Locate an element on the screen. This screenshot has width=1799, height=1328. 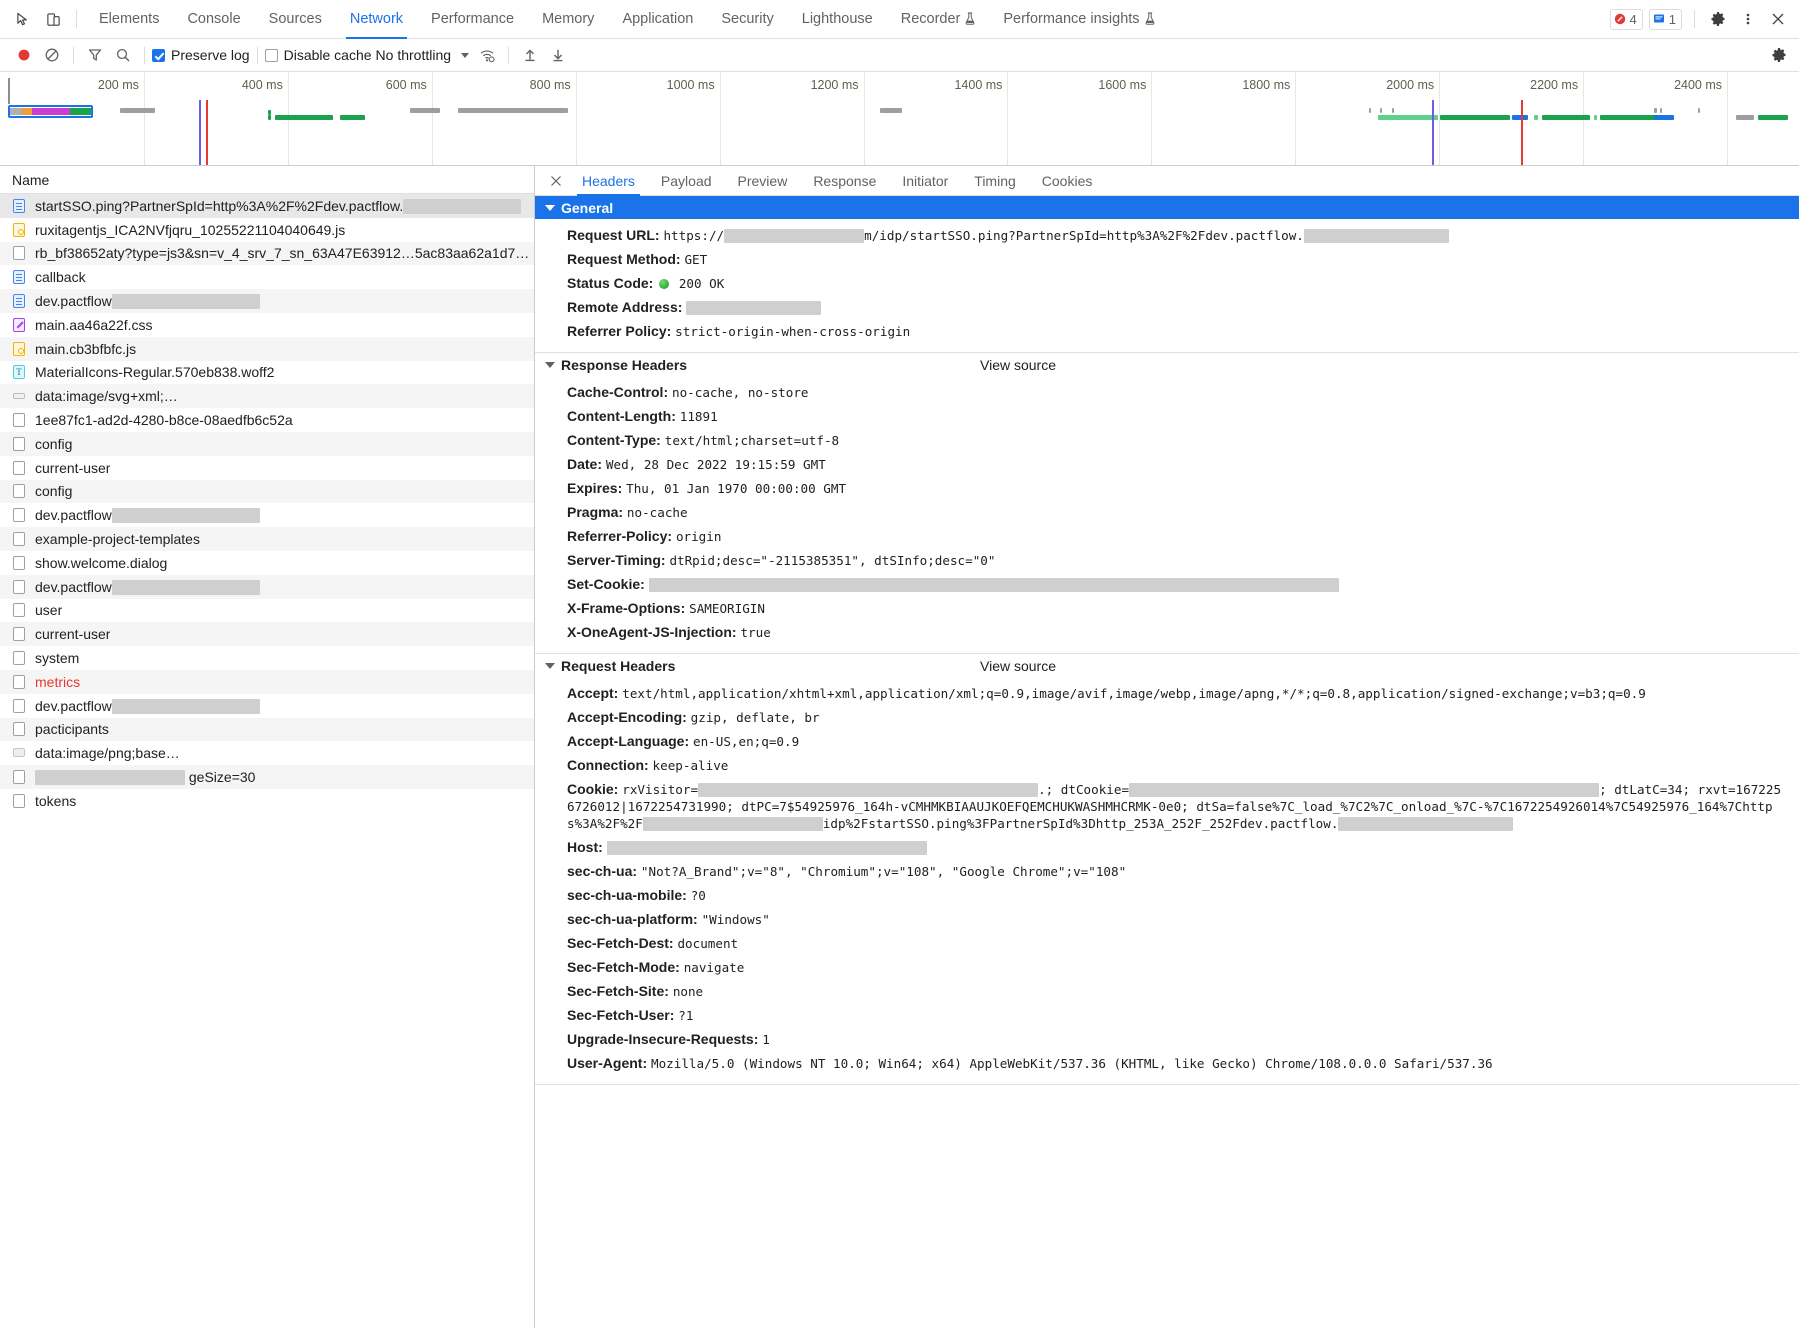
header-row: Accept-Encoding: gzip, deflate, br is located at coordinates (1167, 717).